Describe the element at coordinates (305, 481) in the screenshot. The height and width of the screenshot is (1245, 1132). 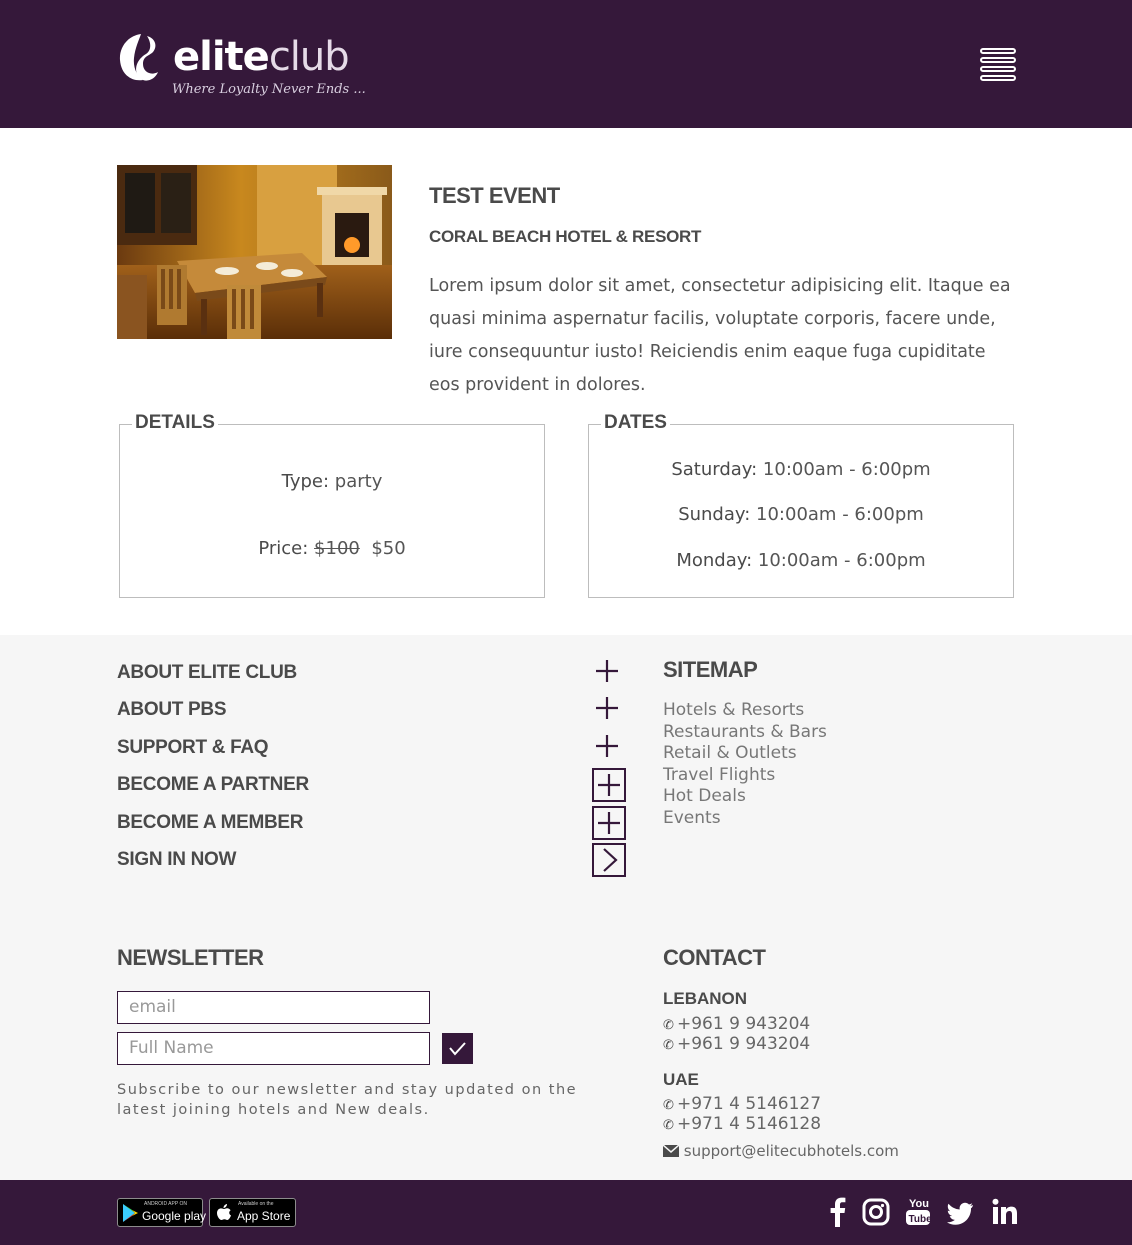
I see `type-label: Type:` at that location.